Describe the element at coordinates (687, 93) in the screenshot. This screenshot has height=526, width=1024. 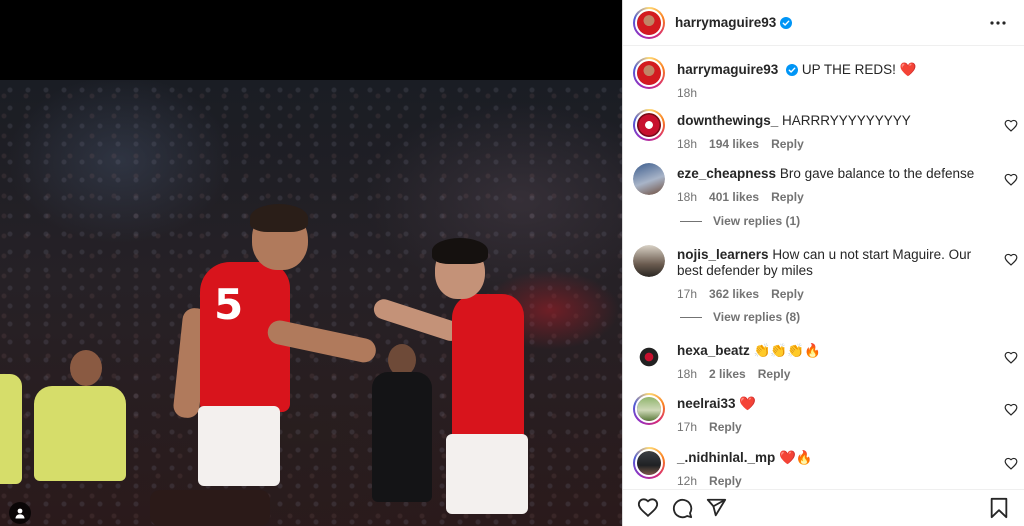
I see `caption-time: 18h` at that location.